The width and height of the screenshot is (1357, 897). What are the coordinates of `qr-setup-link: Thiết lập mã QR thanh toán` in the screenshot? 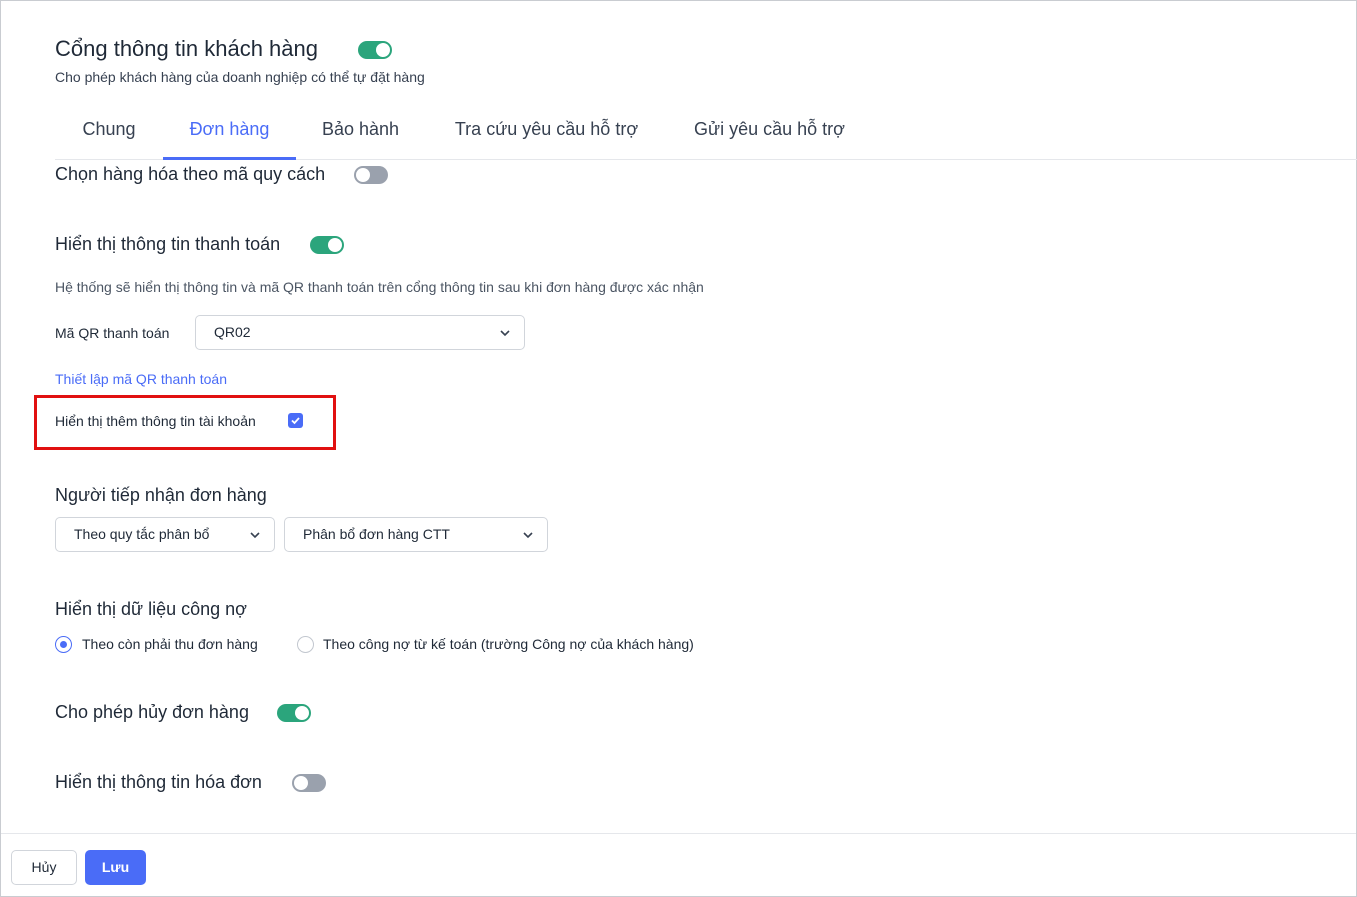 It's located at (141, 379).